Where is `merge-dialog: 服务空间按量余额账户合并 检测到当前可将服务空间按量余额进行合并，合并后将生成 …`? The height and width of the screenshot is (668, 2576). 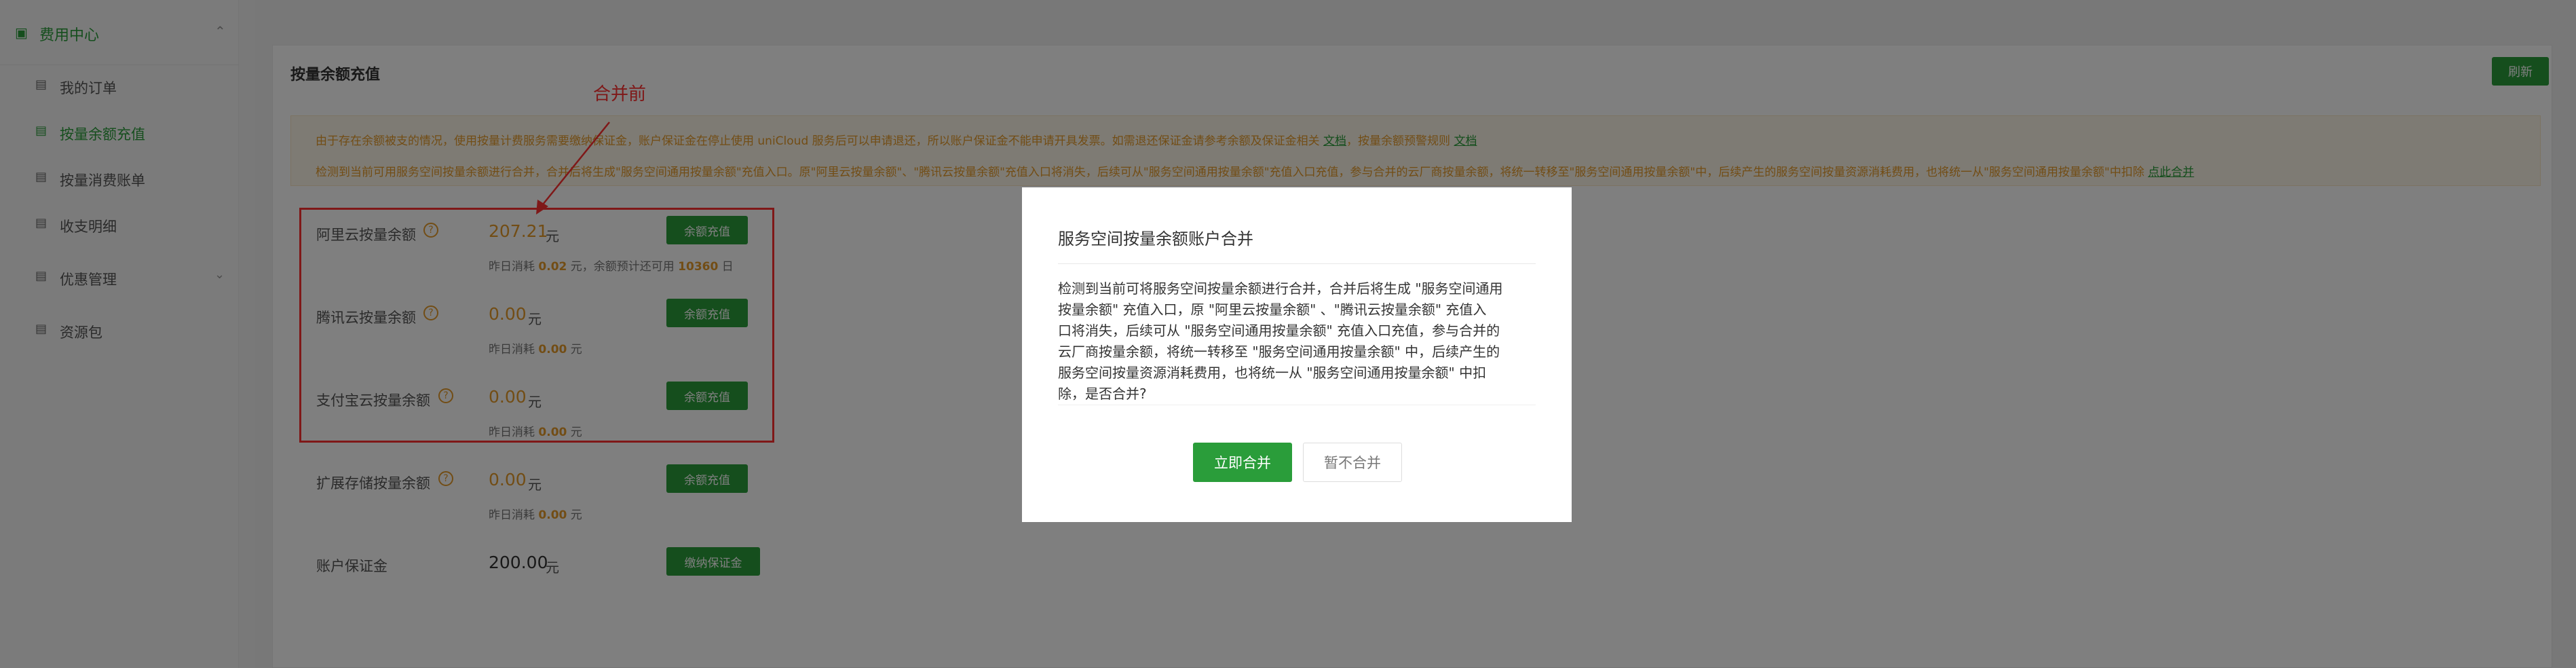
merge-dialog: 服务空间按量余额账户合并 检测到当前可将服务空间按量余额进行合并，合并后将生成 … is located at coordinates (1297, 354).